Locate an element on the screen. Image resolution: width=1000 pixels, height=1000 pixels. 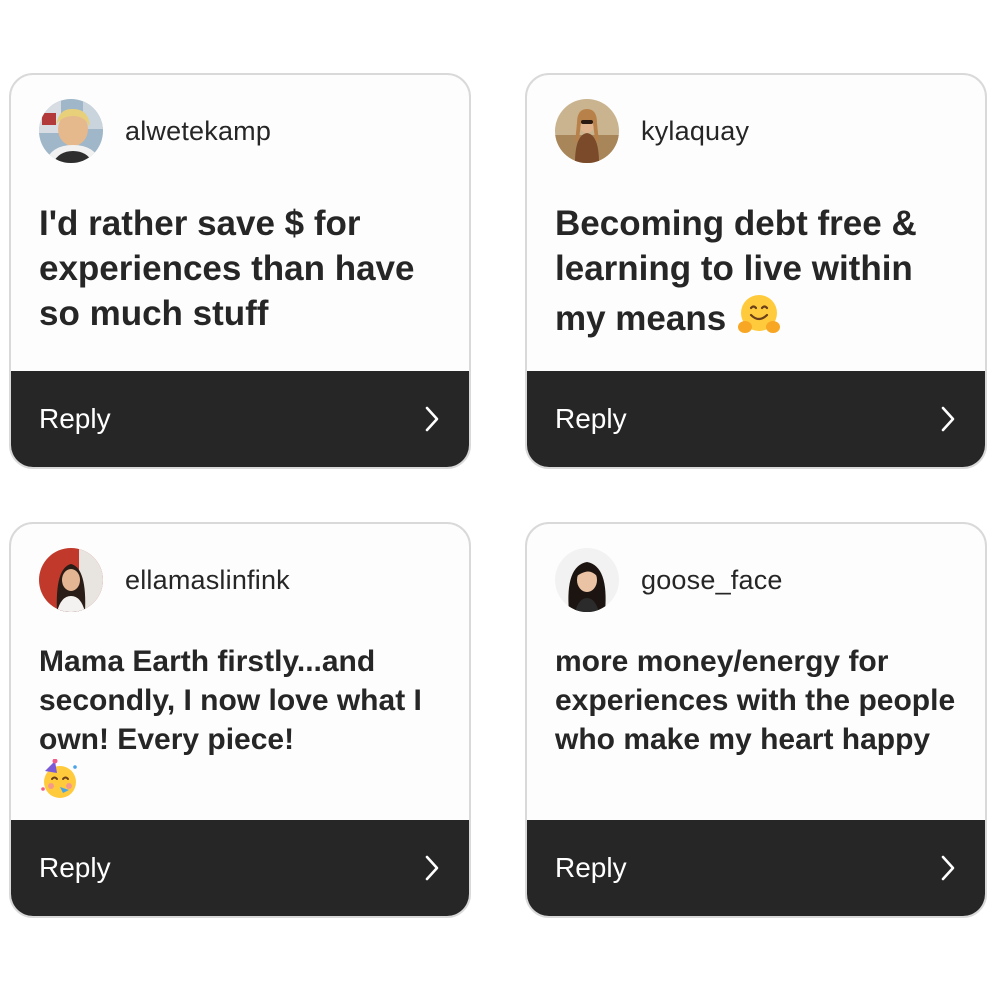
partying-face-emoji-icon is located at coordinates (60, 784).